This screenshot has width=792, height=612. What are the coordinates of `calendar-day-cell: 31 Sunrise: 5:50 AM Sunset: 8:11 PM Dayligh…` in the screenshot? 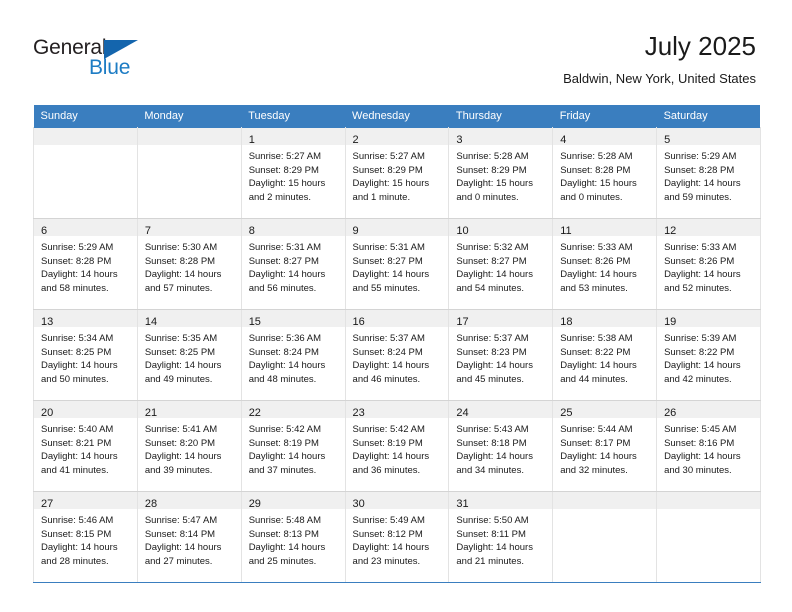 It's located at (501, 537).